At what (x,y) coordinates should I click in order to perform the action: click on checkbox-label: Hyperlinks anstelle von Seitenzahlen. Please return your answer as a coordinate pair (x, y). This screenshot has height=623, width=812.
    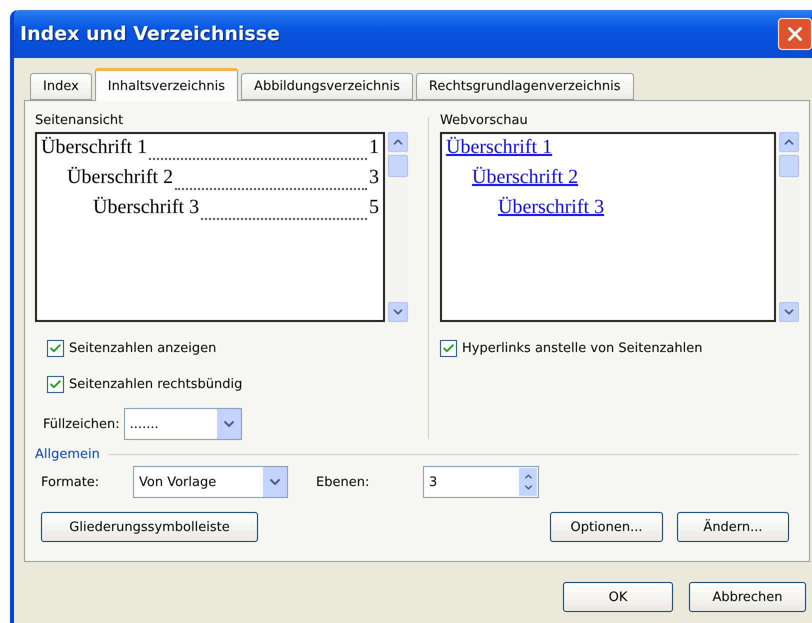
    Looking at the image, I should click on (582, 348).